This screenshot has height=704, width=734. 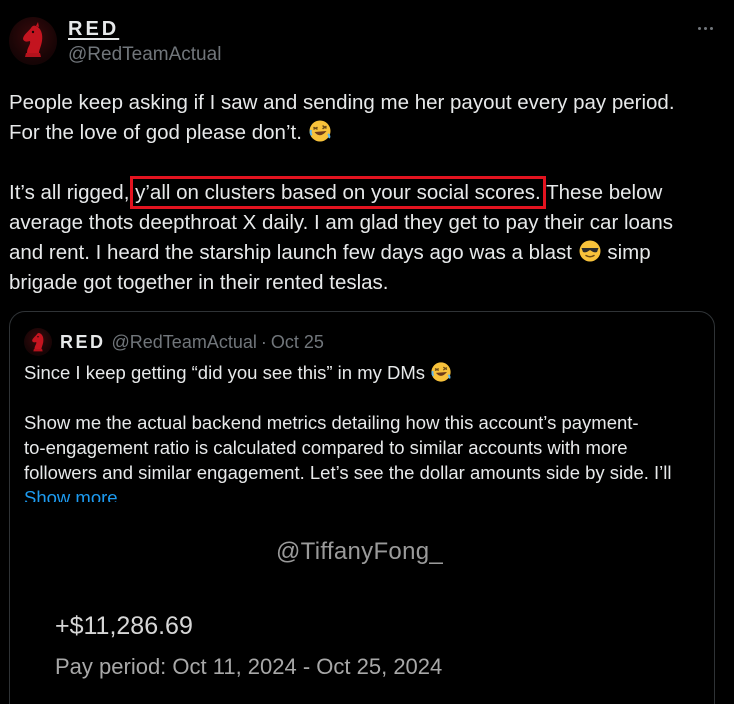 I want to click on payout-amount: +$11,286.69, so click(x=124, y=626).